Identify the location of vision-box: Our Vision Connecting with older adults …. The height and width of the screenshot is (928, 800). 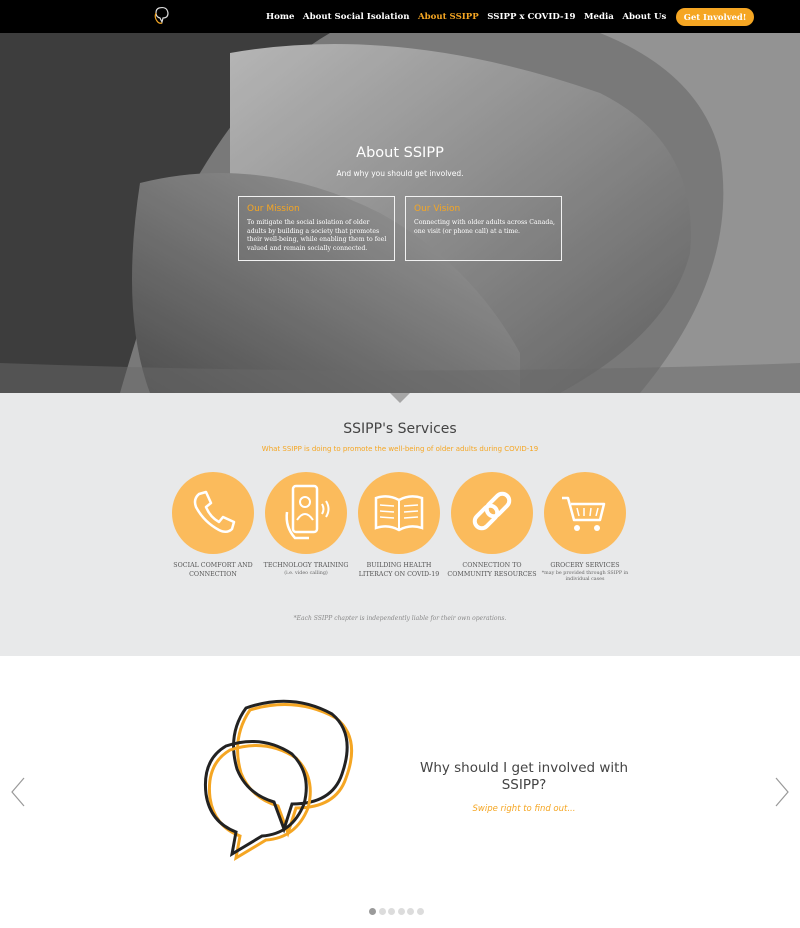
(483, 228).